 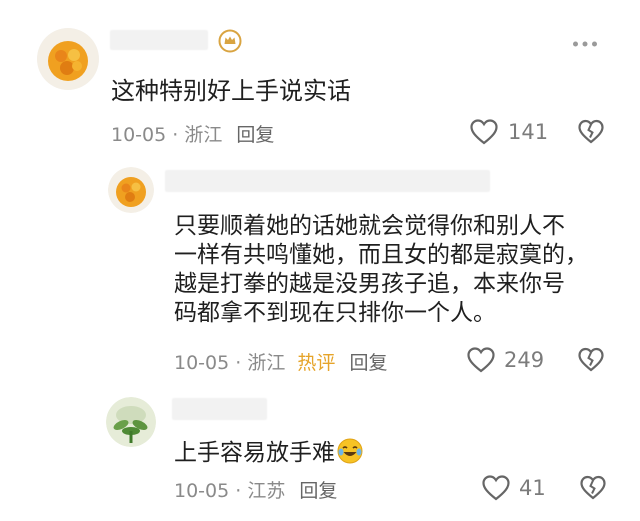 I want to click on comment-meta: 10-05 · 江苏 回复, so click(x=255, y=489).